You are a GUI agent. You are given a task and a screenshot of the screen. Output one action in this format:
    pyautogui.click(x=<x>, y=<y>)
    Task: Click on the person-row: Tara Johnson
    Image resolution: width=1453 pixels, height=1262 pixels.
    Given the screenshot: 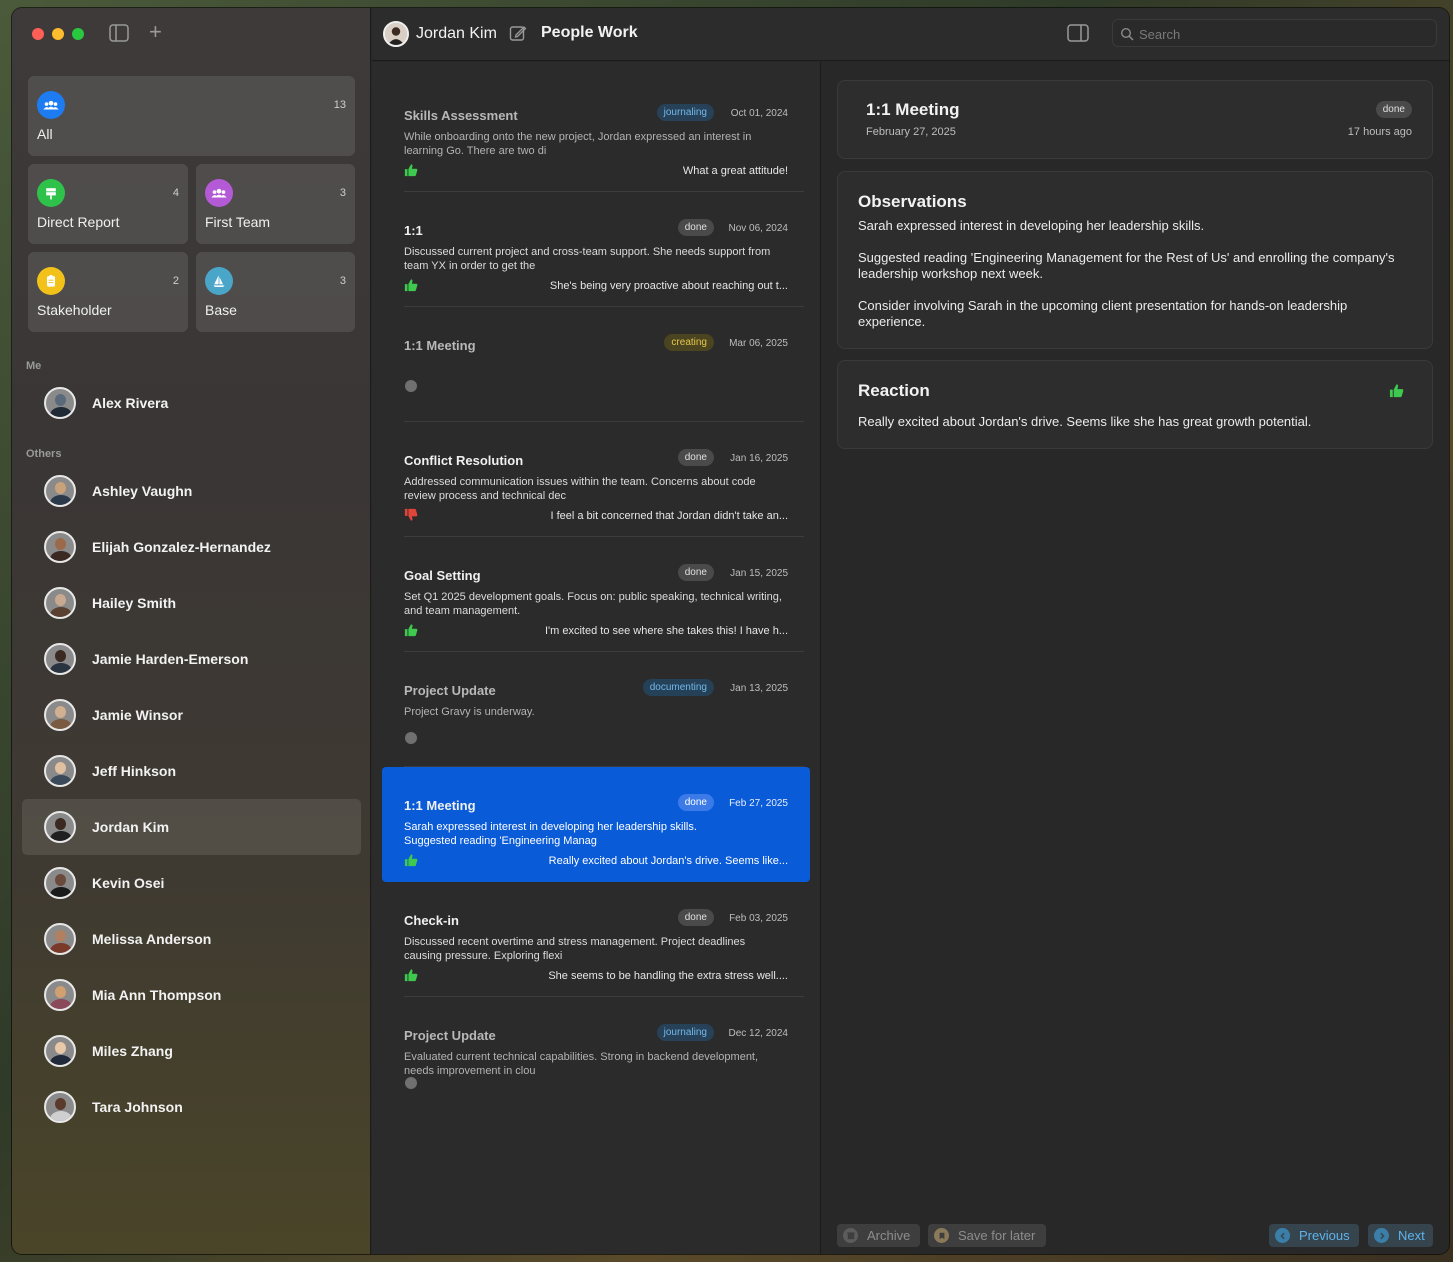 What is the action you would take?
    pyautogui.click(x=191, y=1107)
    